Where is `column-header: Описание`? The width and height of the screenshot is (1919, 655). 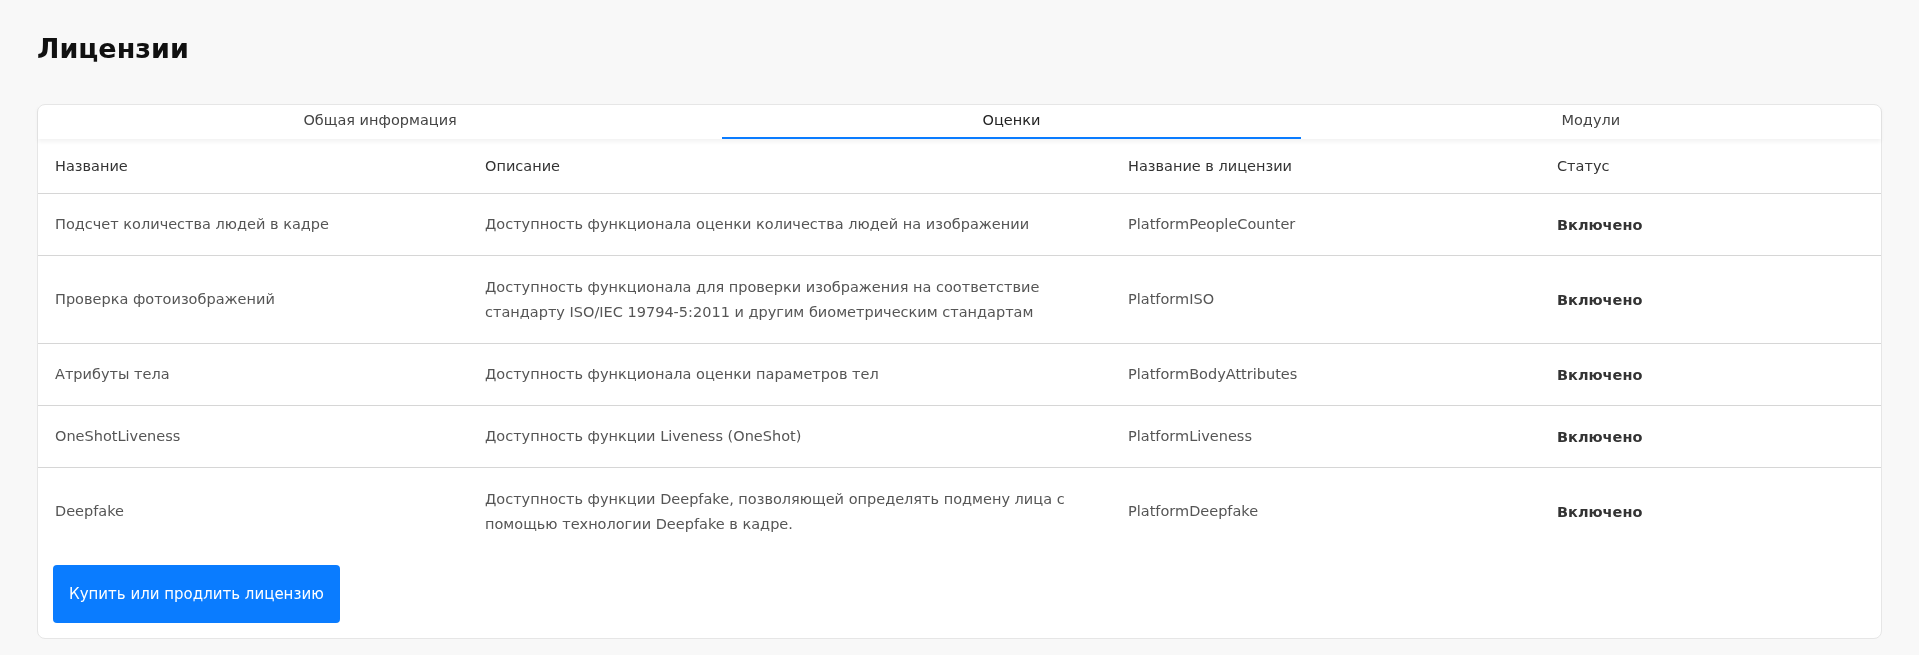 column-header: Описание is located at coordinates (522, 166).